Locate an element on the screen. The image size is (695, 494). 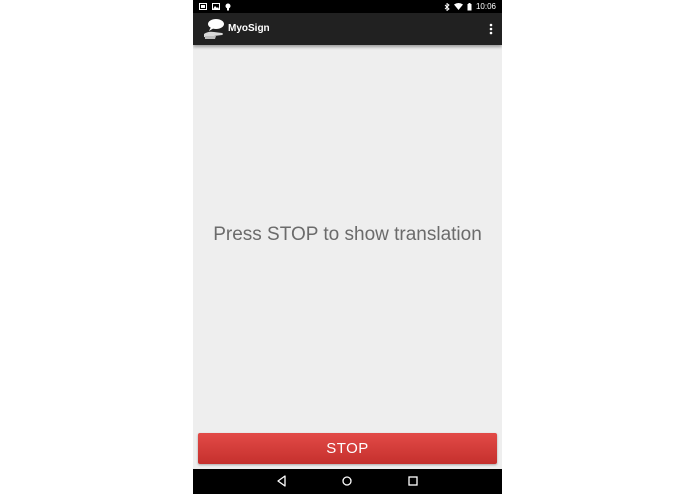
home-icon is located at coordinates (347, 481).